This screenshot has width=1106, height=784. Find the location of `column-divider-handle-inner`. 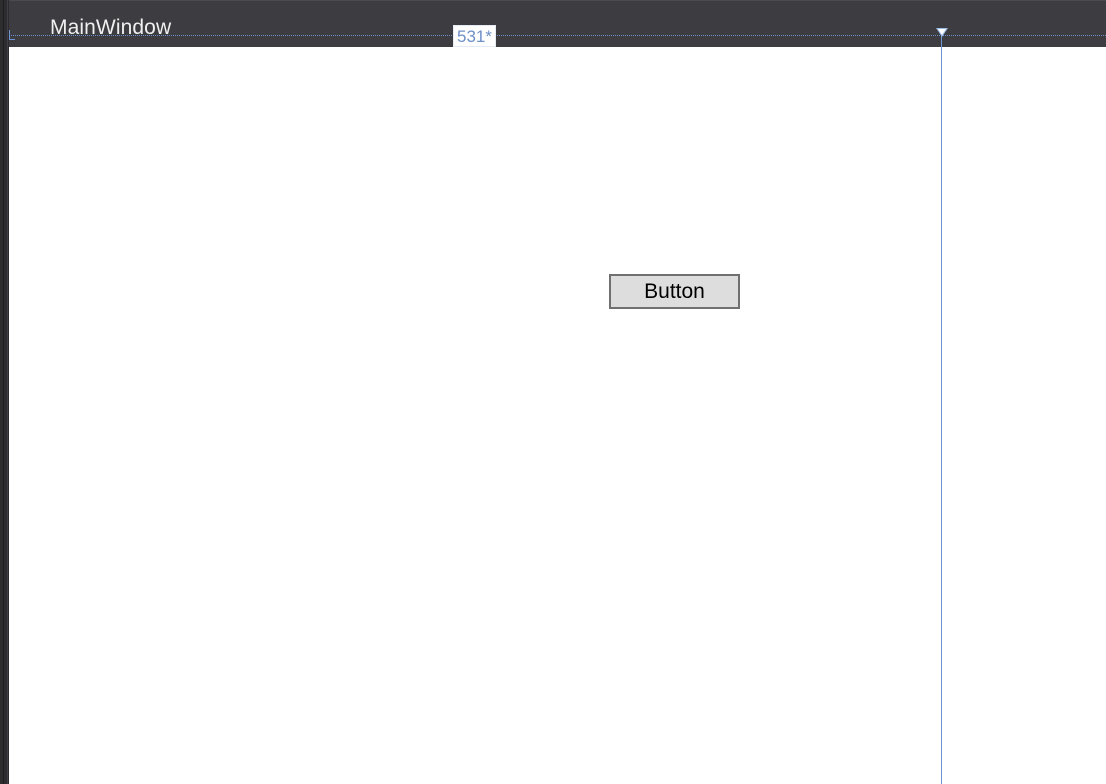

column-divider-handle-inner is located at coordinates (942, 32).